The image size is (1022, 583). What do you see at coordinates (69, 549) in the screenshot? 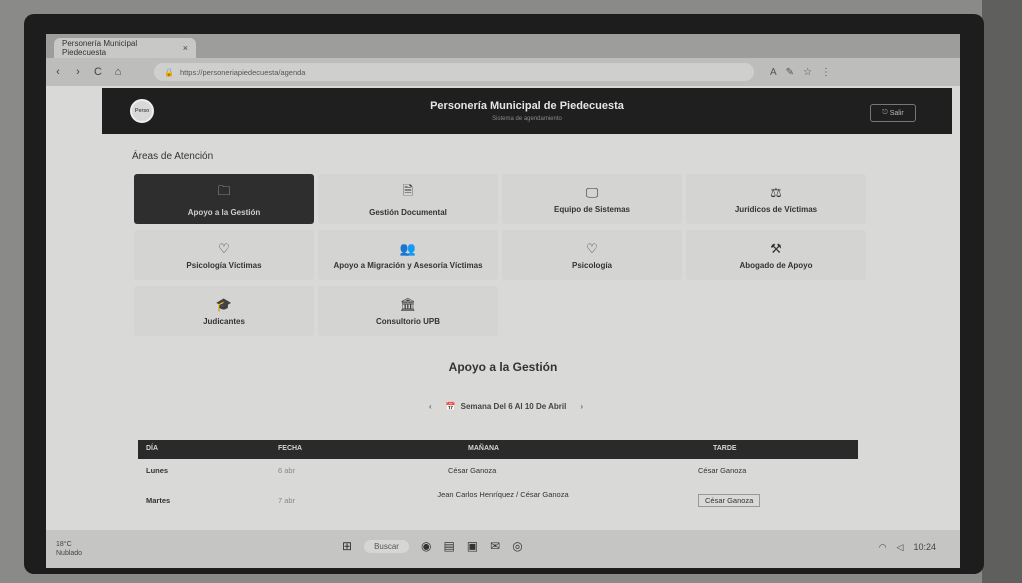
I see `weather-widget: 18°C Nublado` at bounding box center [69, 549].